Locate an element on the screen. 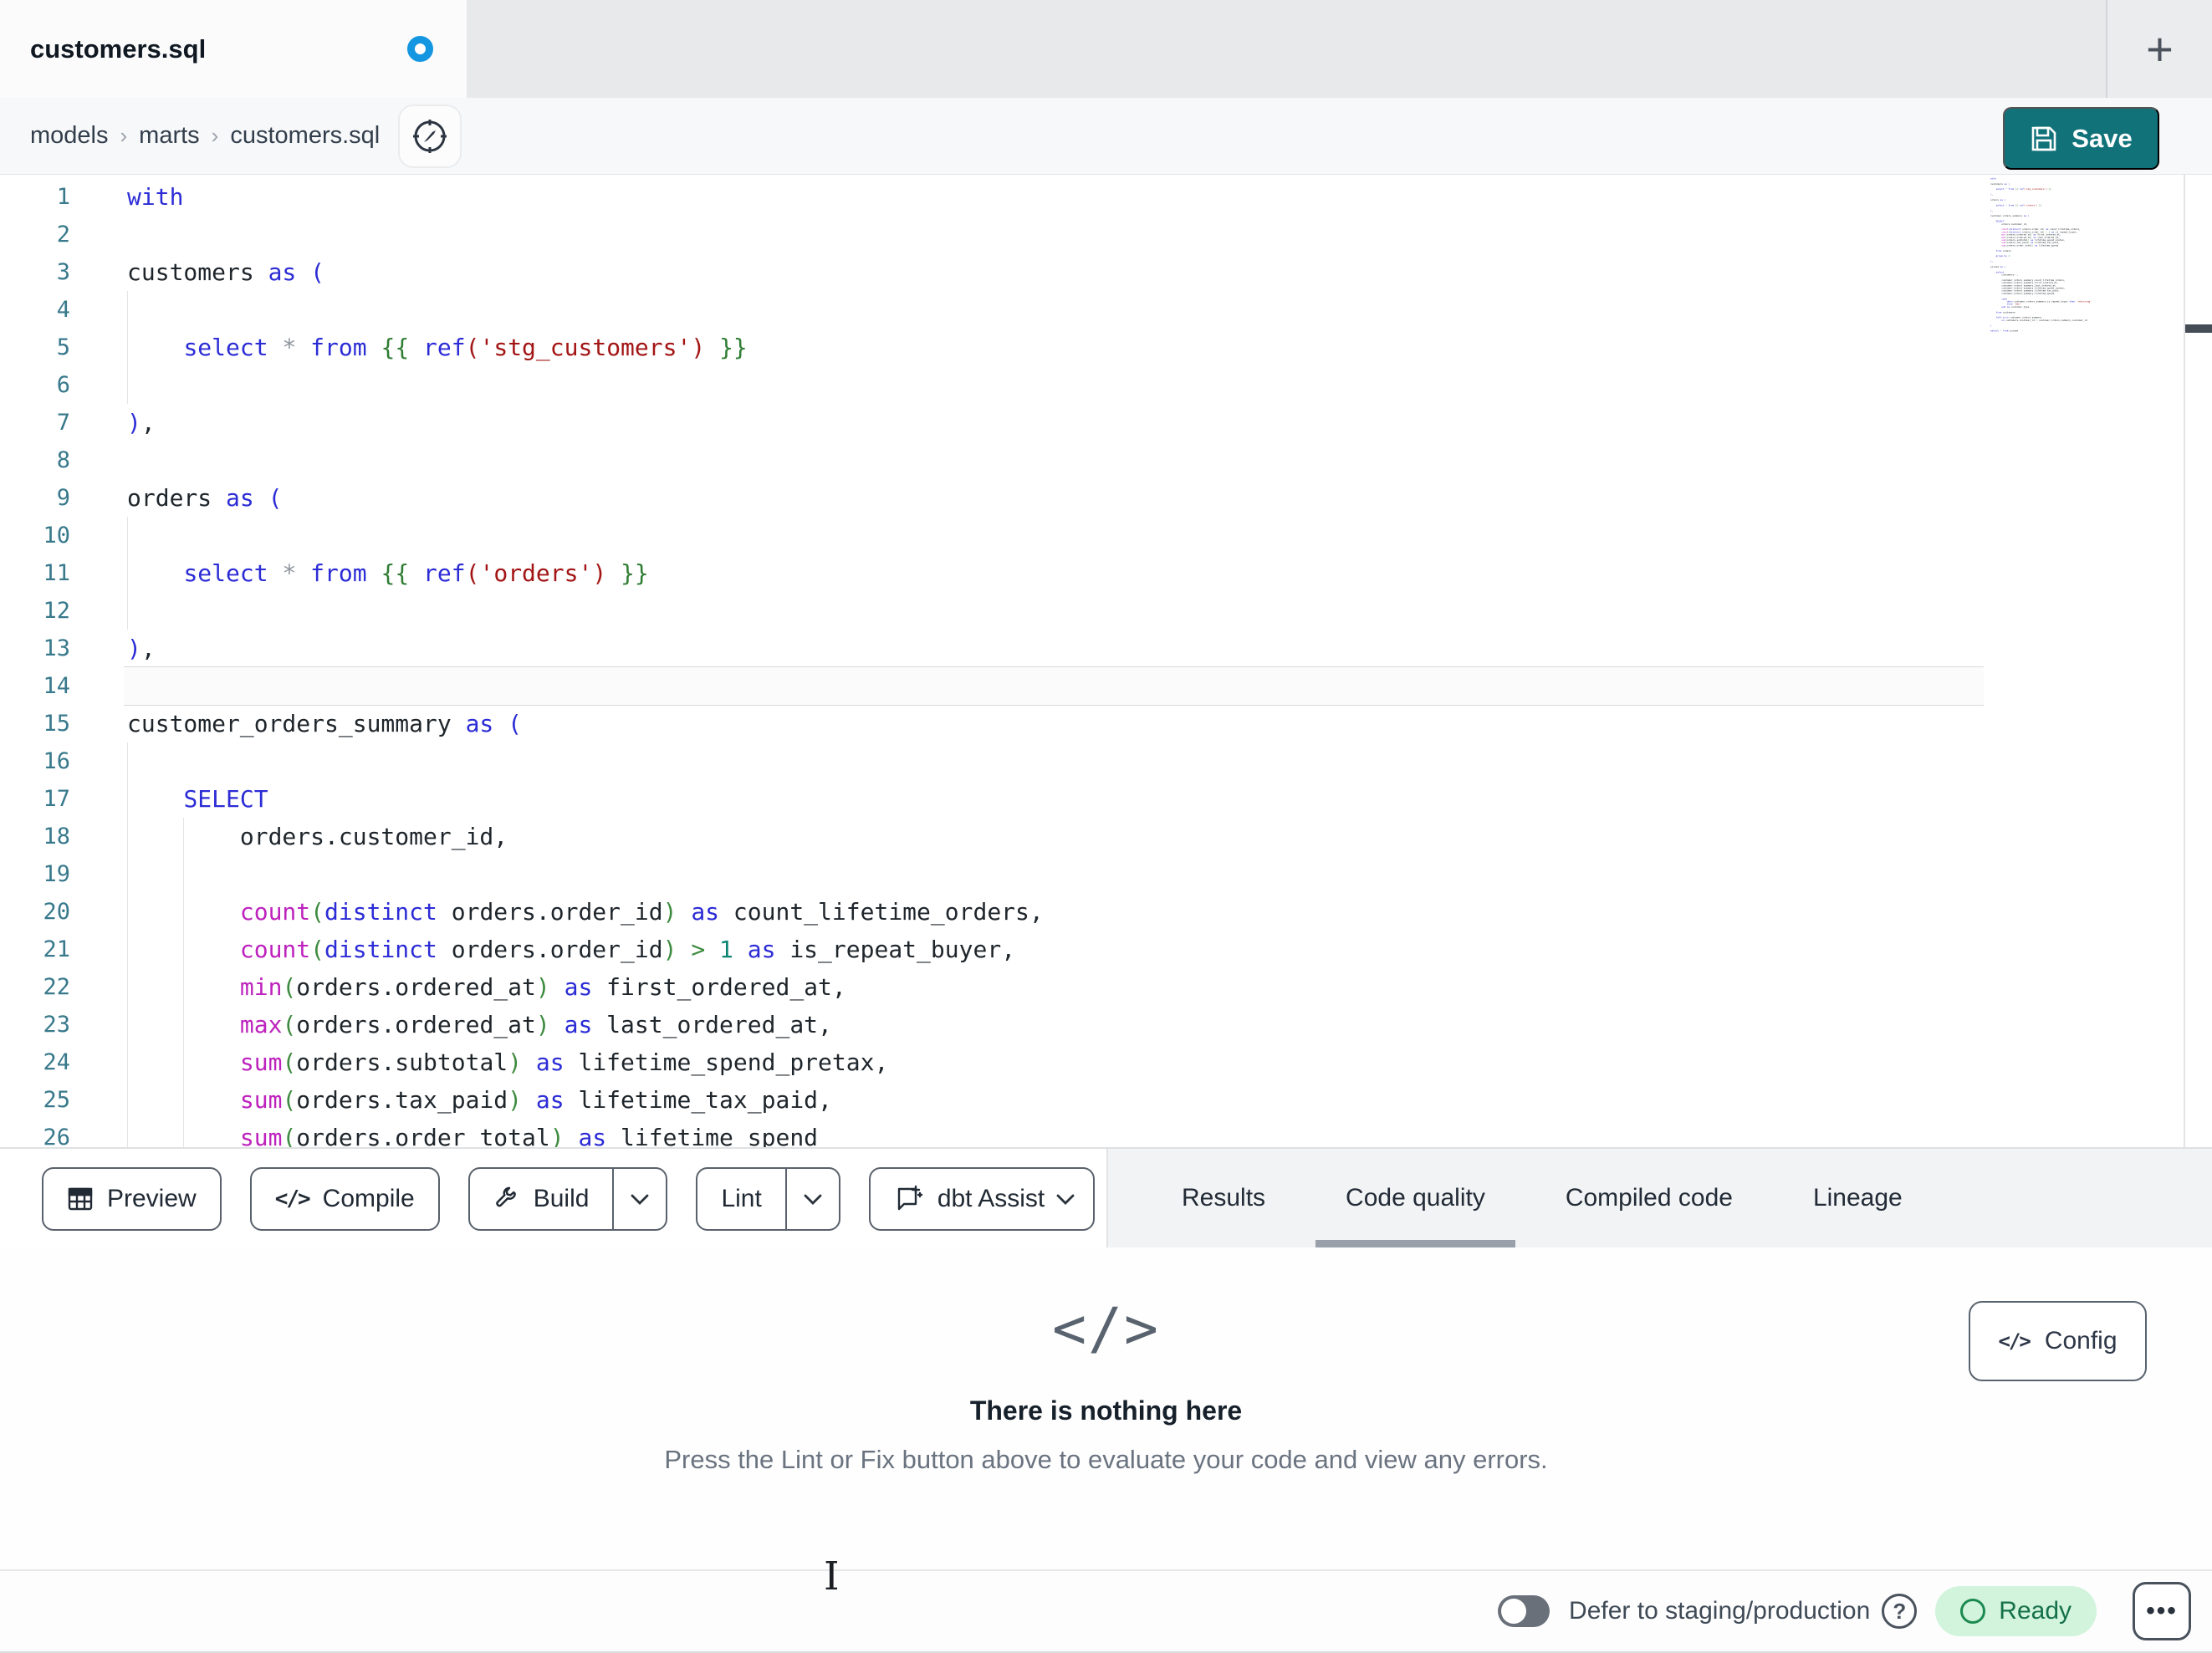  save-button: Save is located at coordinates (2081, 138).